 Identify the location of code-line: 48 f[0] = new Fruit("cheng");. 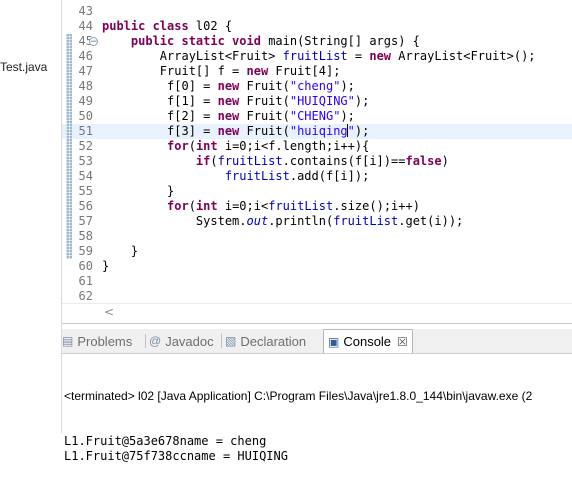
(317, 86).